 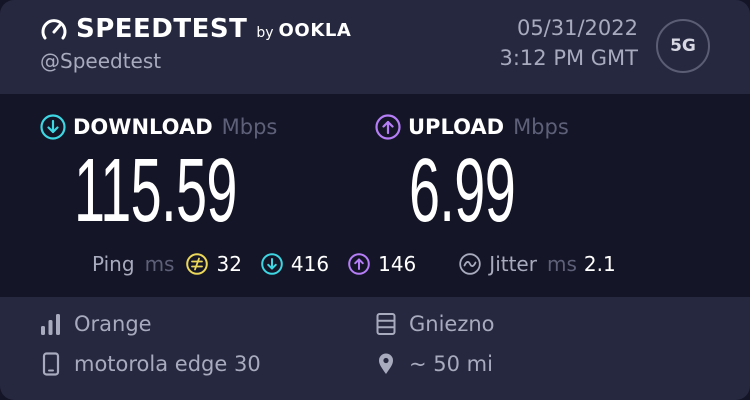 What do you see at coordinates (143, 127) in the screenshot?
I see `download-label: DOWNLOAD` at bounding box center [143, 127].